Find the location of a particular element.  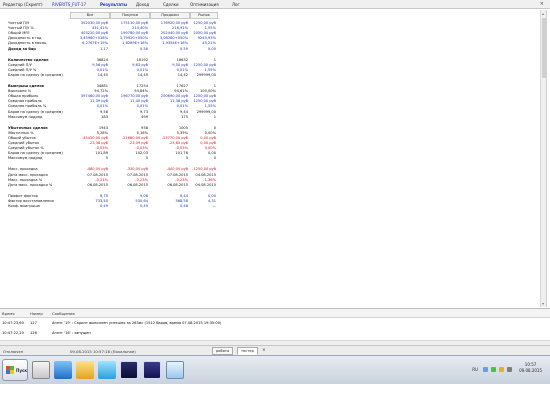

row-label: Чистый П/У is located at coordinates (19, 23).